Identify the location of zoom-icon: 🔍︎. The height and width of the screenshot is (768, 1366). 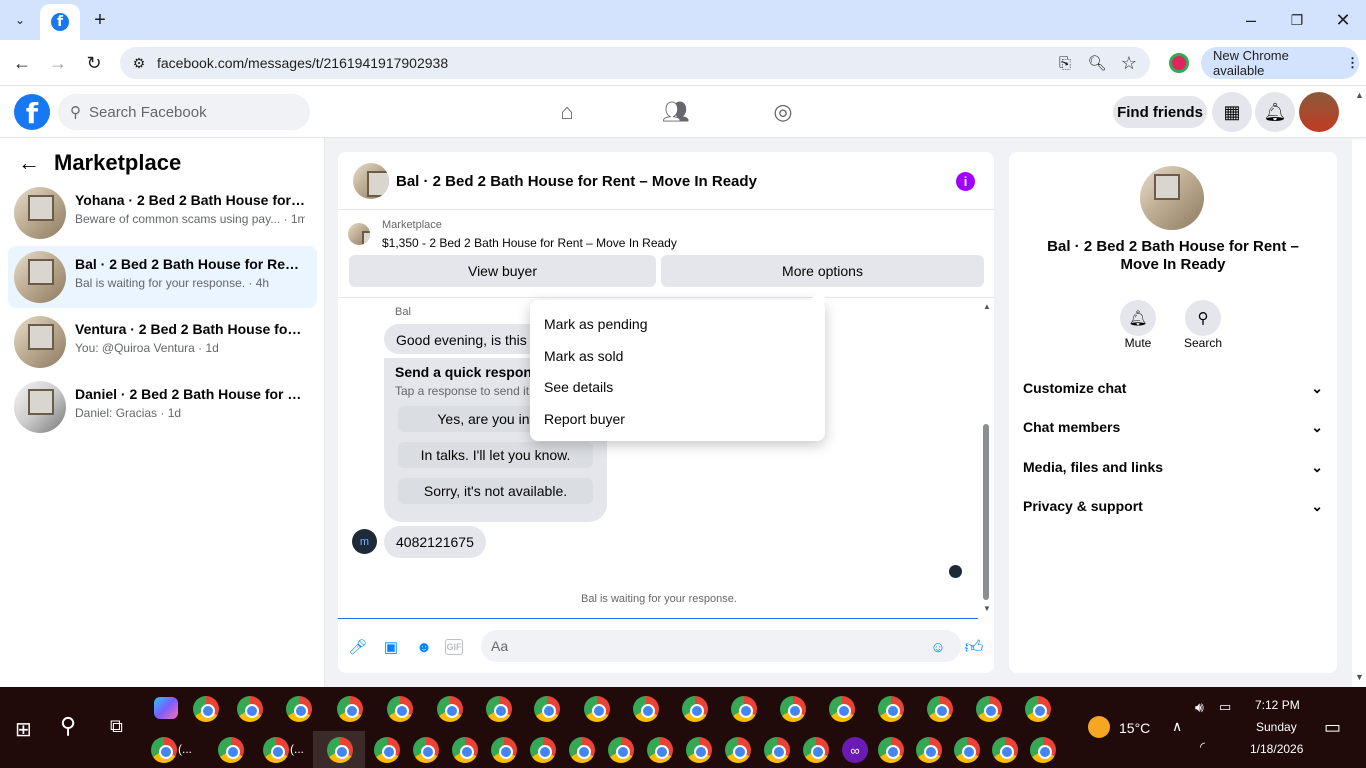
(1097, 63).